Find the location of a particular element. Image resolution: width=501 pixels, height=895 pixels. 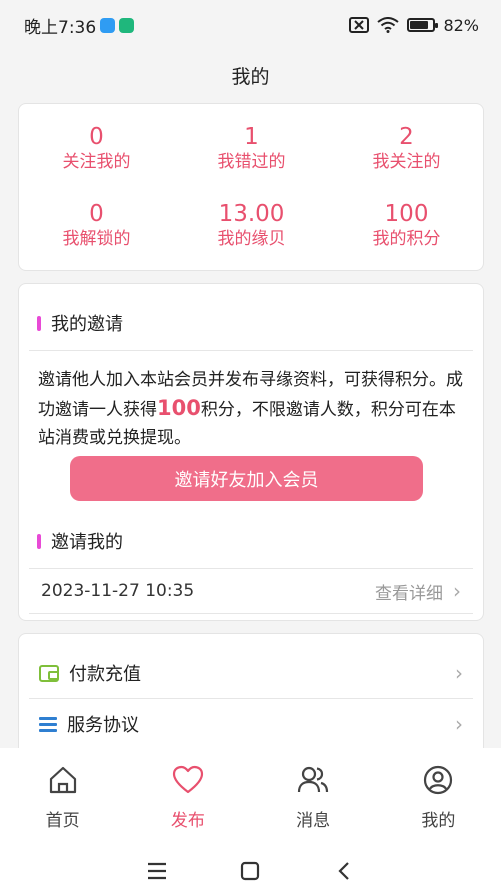

stat-value: 100 is located at coordinates (406, 214).